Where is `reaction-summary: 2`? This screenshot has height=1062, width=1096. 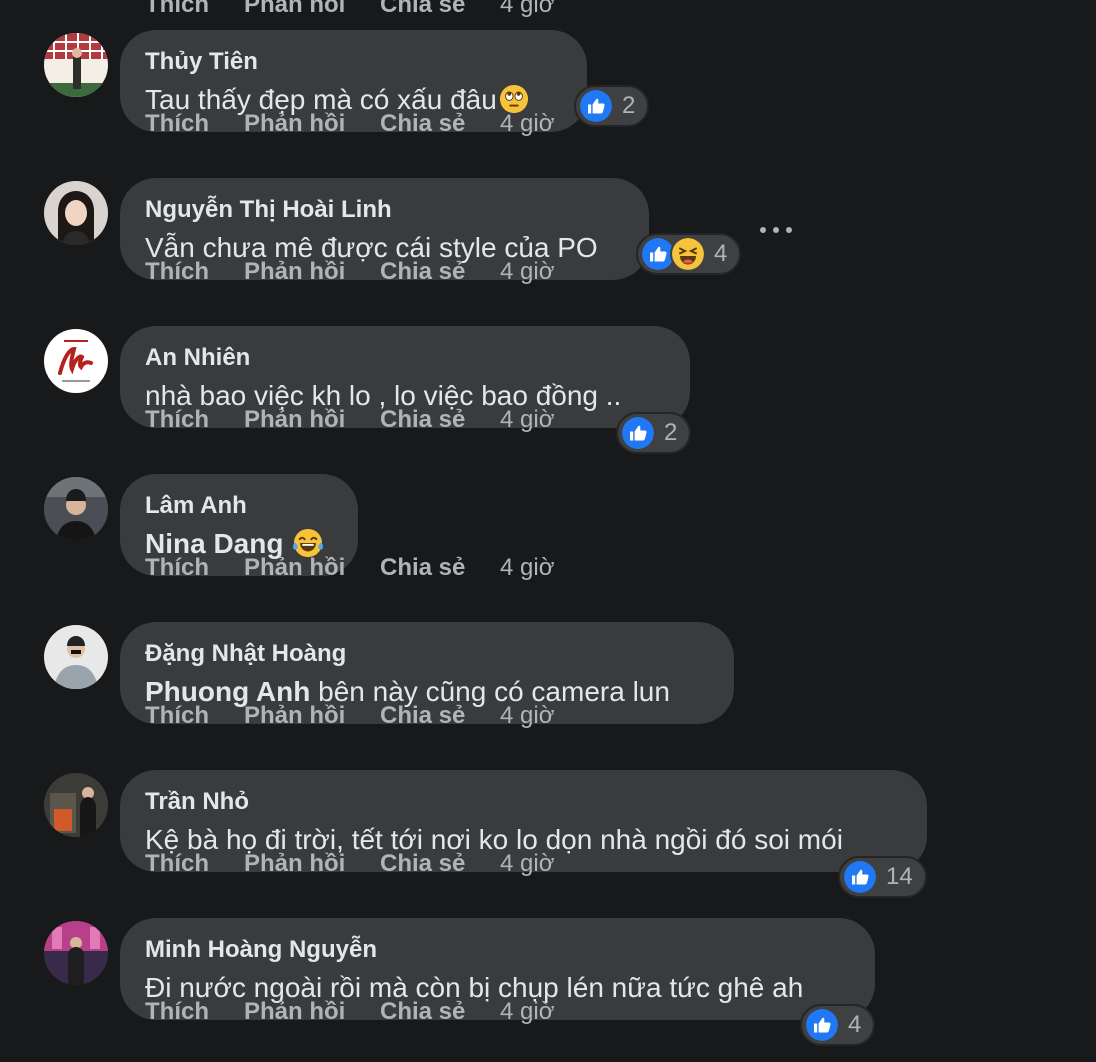 reaction-summary: 2 is located at coordinates (612, 106).